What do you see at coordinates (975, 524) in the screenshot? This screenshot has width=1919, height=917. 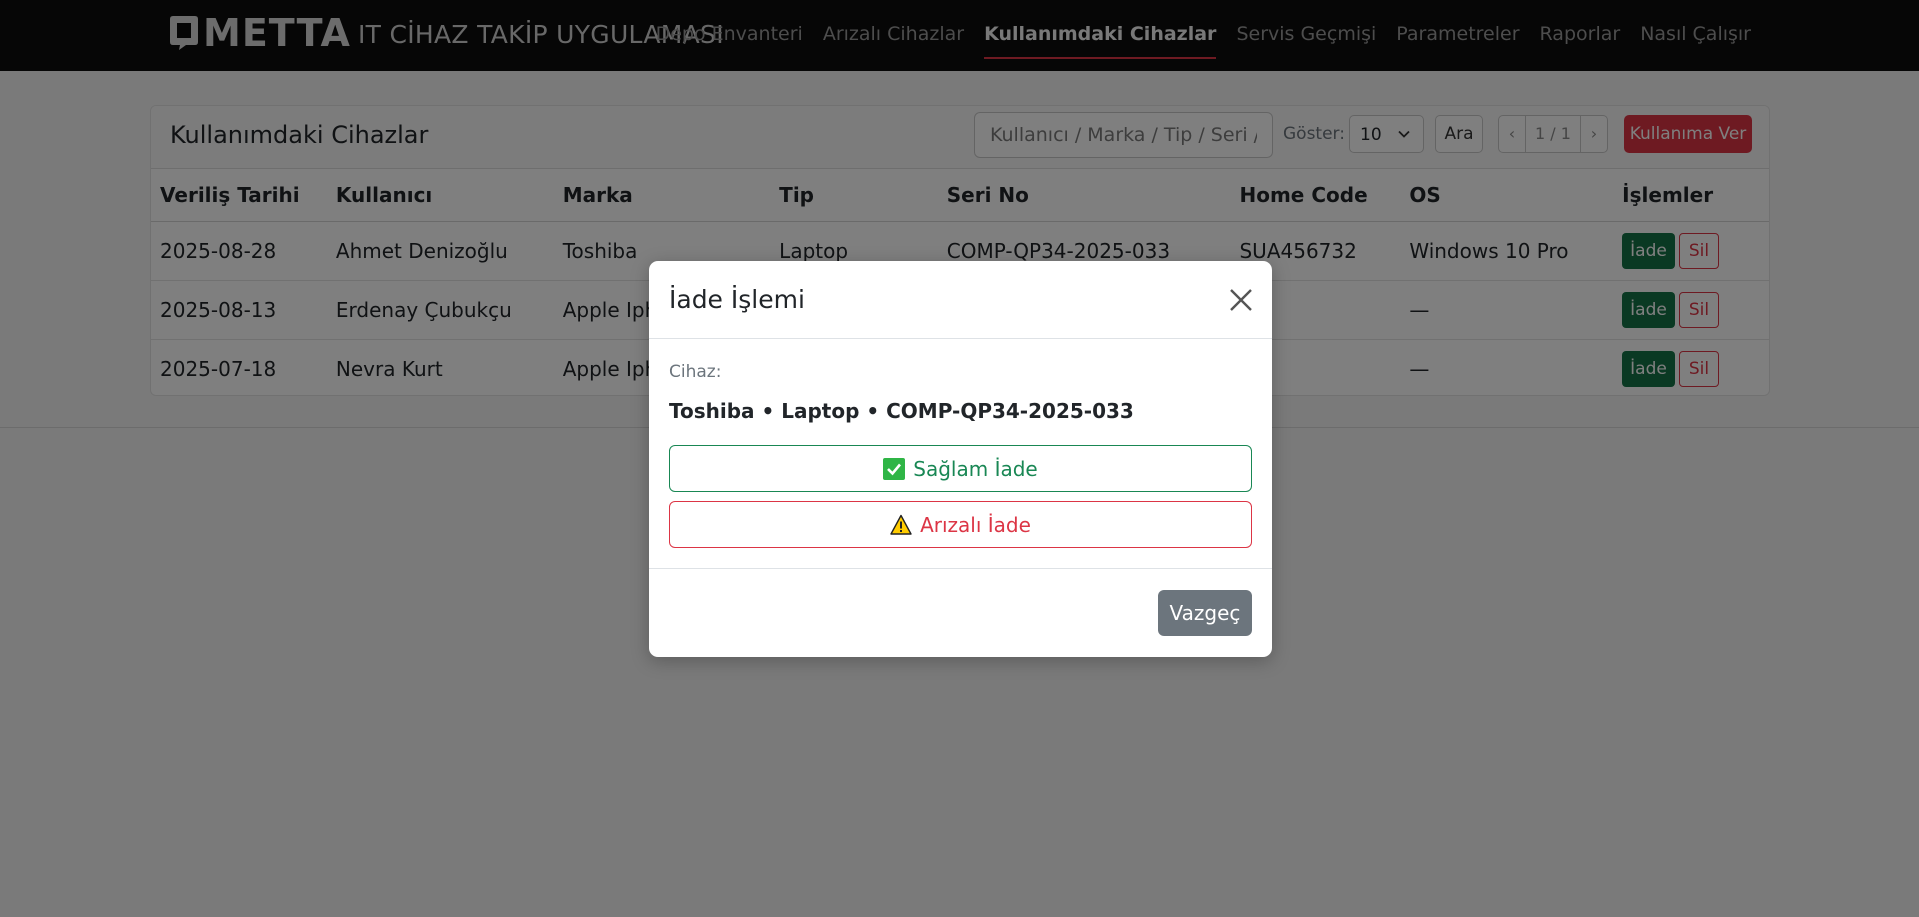 I see `faulty-return-label: Arızalı İade` at bounding box center [975, 524].